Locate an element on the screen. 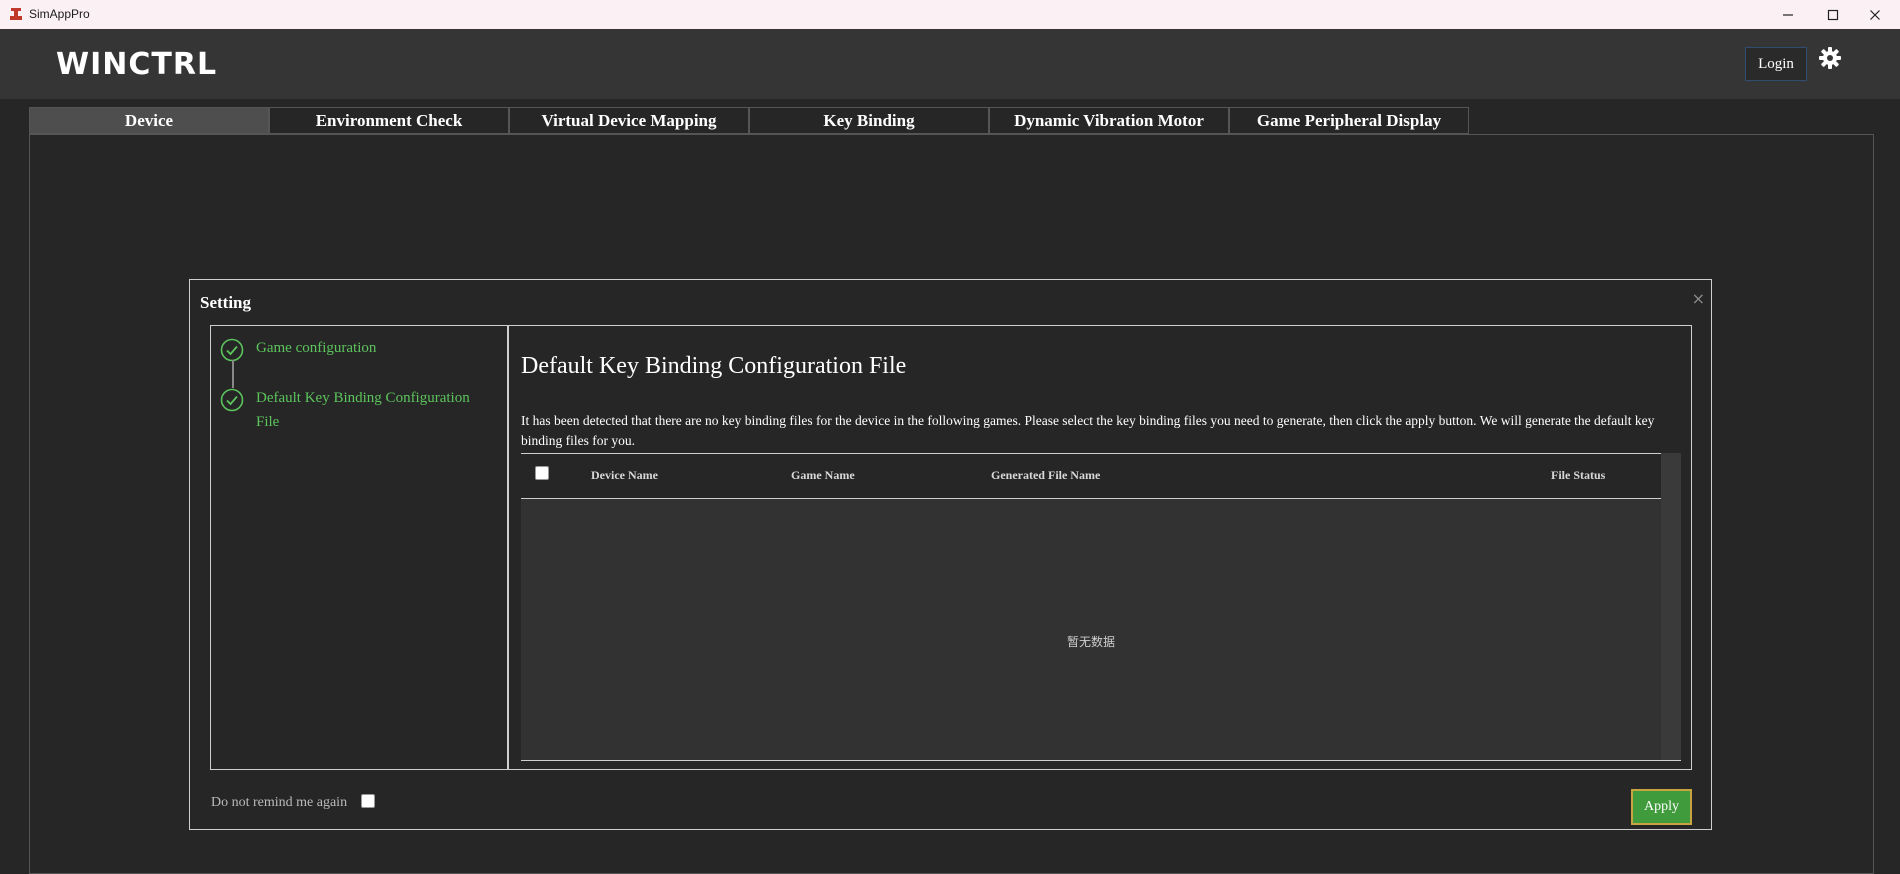 This screenshot has width=1900, height=874. window-titlebar: SimAppPro is located at coordinates (950, 14).